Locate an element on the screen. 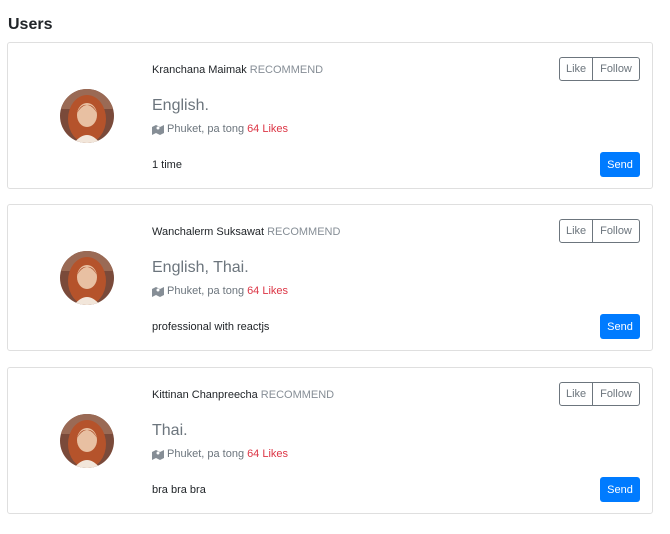 This screenshot has height=534, width=670. user-name-line: Kranchana Maimak RECOMMEND is located at coordinates (237, 70).